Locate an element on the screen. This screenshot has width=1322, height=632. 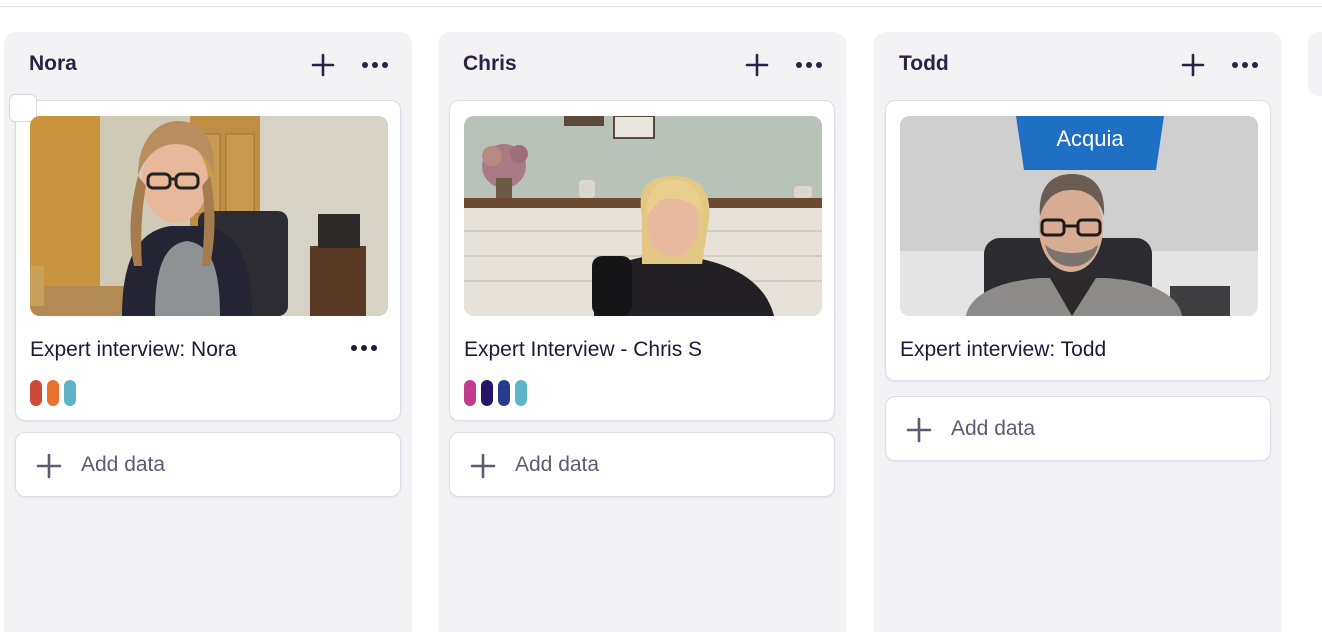
card-title: Expert interview: Nora is located at coordinates (133, 350).